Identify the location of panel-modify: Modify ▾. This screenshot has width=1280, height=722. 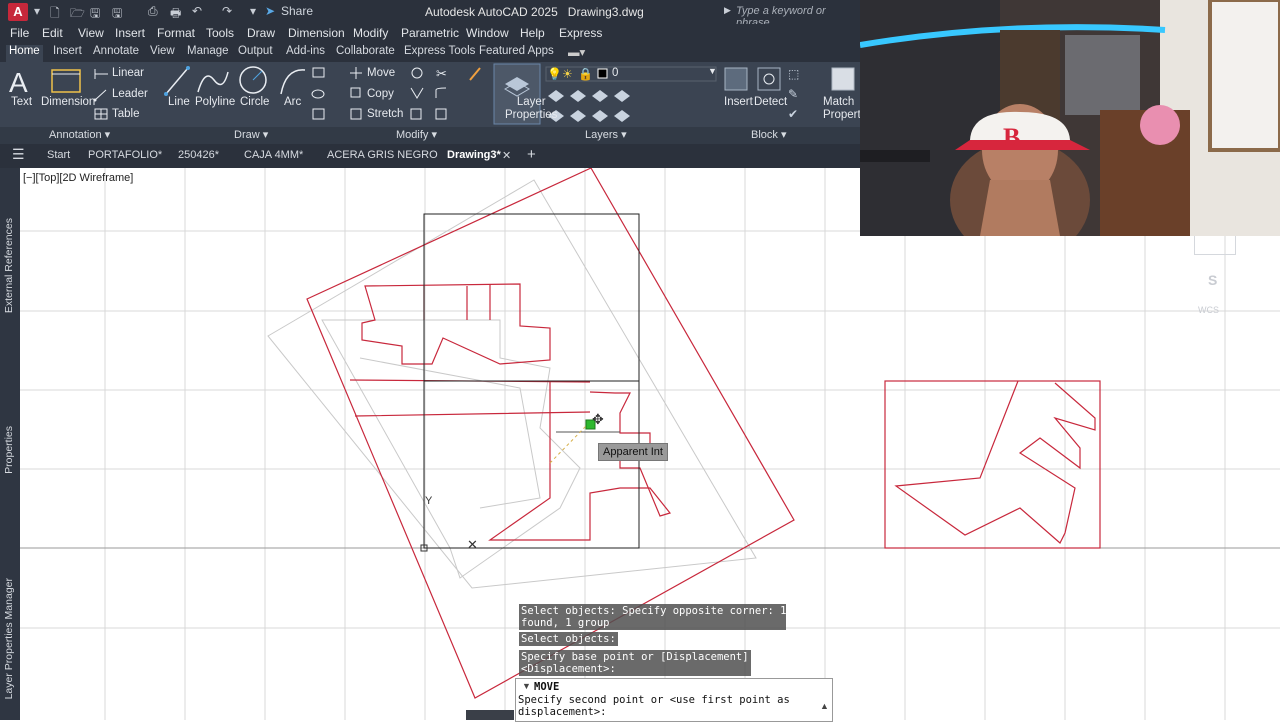
(416, 134).